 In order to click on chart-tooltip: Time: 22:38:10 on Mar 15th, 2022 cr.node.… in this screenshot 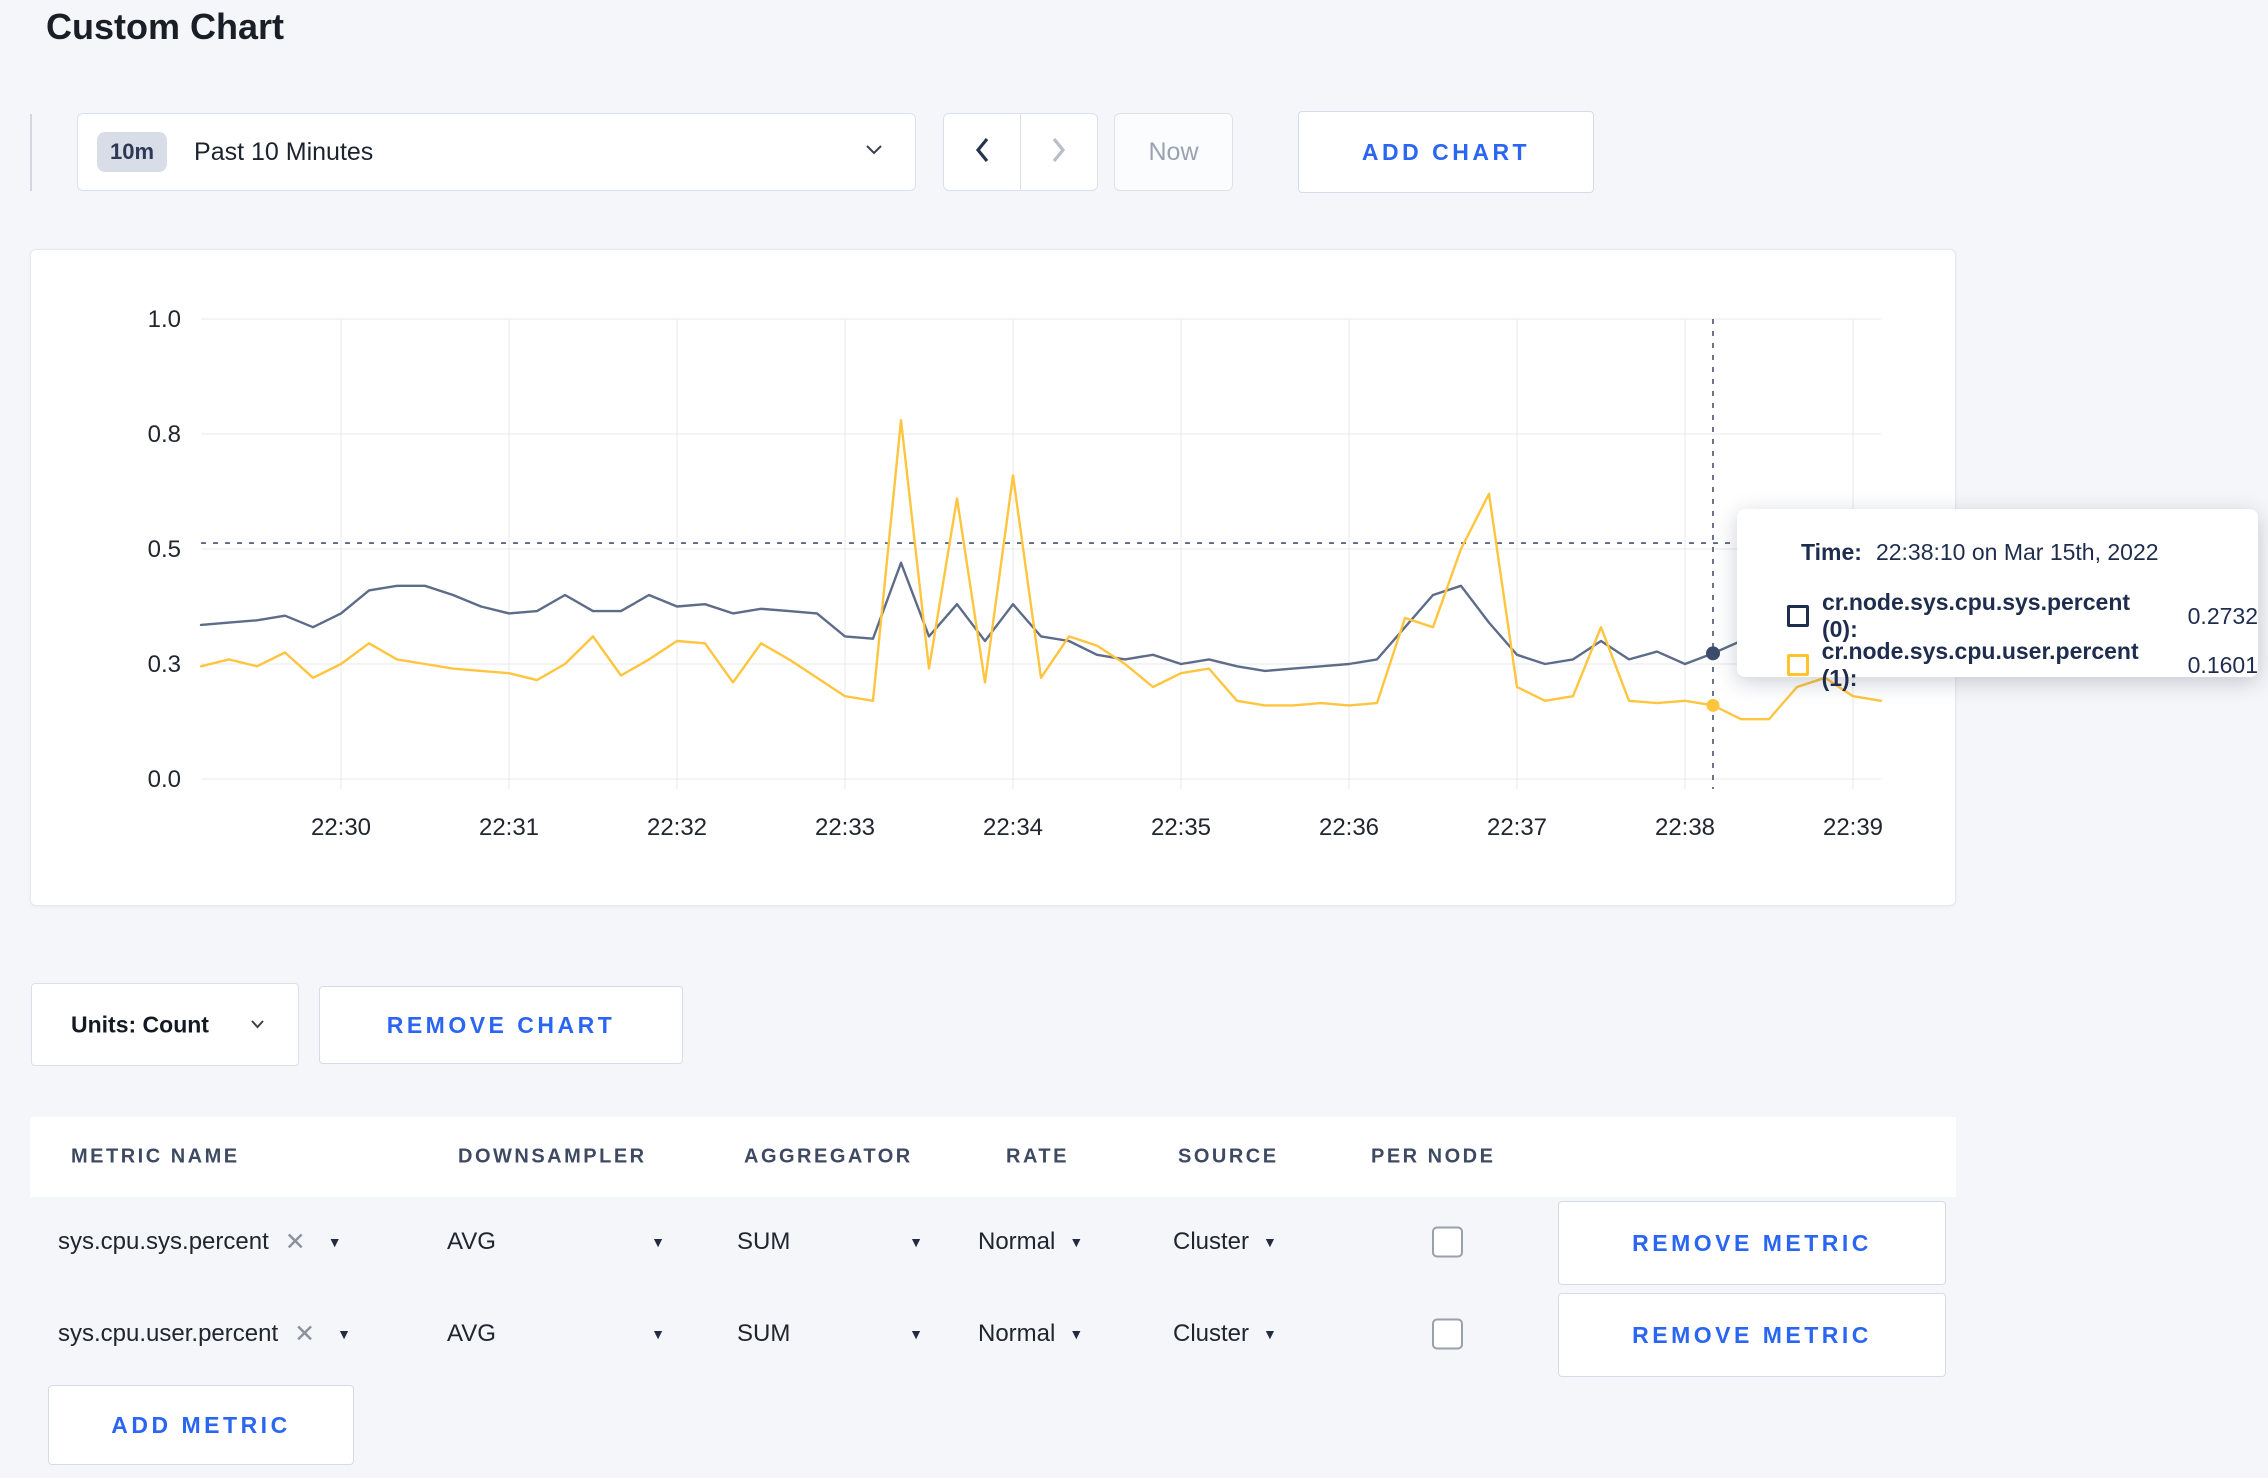, I will do `click(1997, 600)`.